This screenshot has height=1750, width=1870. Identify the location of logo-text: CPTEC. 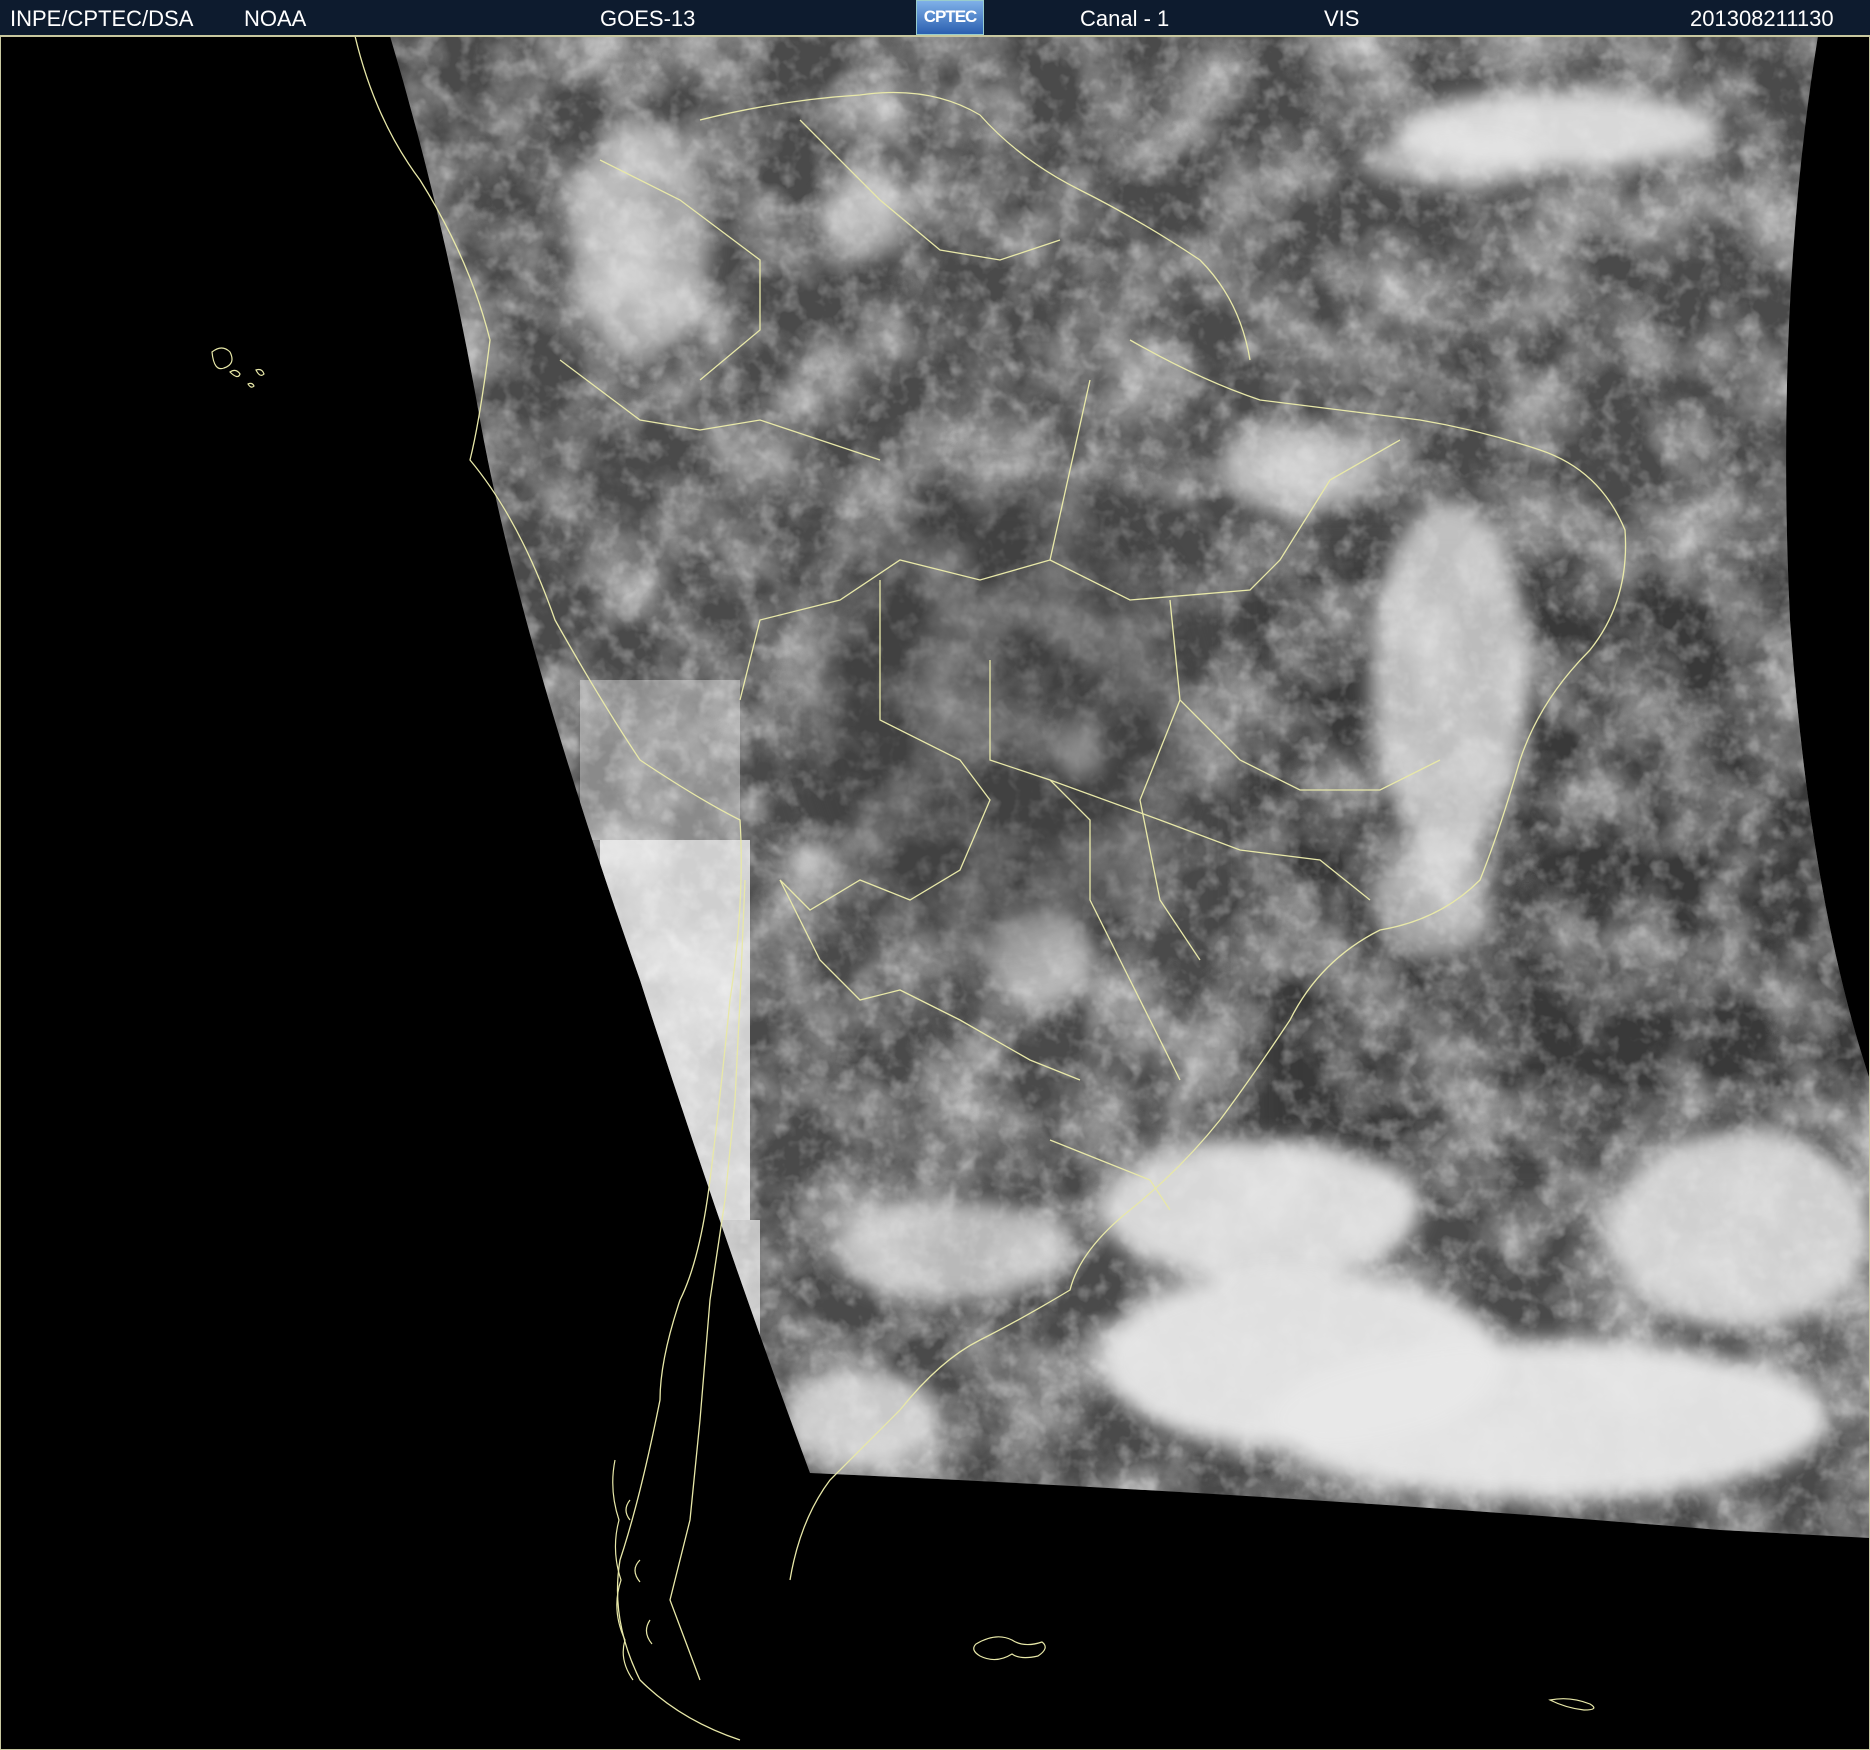
(950, 16).